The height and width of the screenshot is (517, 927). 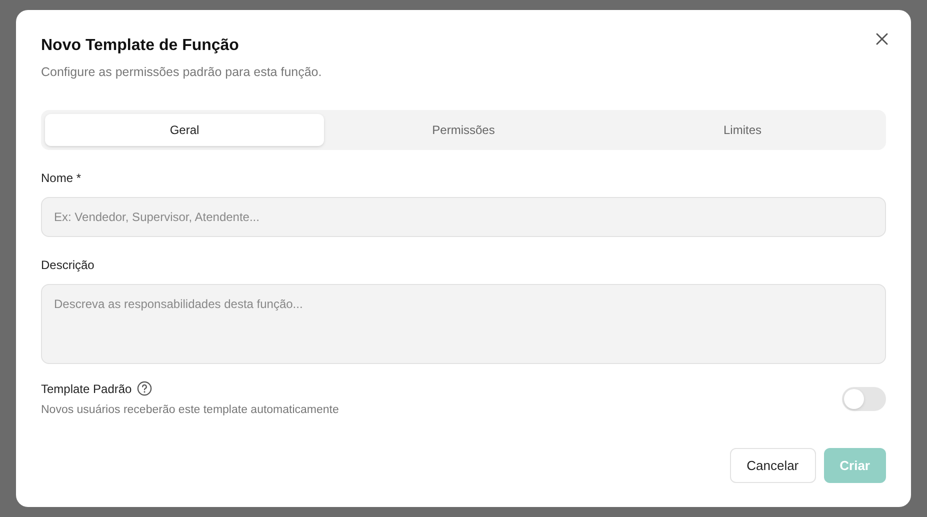 I want to click on field-label: Nome *, so click(x=61, y=178).